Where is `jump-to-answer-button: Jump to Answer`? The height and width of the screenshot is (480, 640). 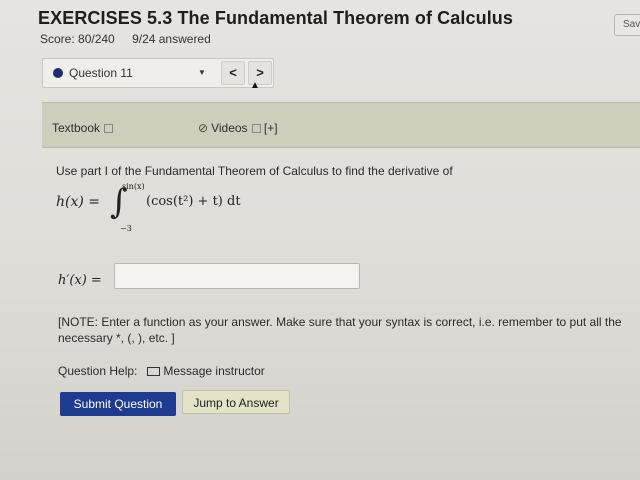
jump-to-answer-button: Jump to Answer is located at coordinates (236, 402).